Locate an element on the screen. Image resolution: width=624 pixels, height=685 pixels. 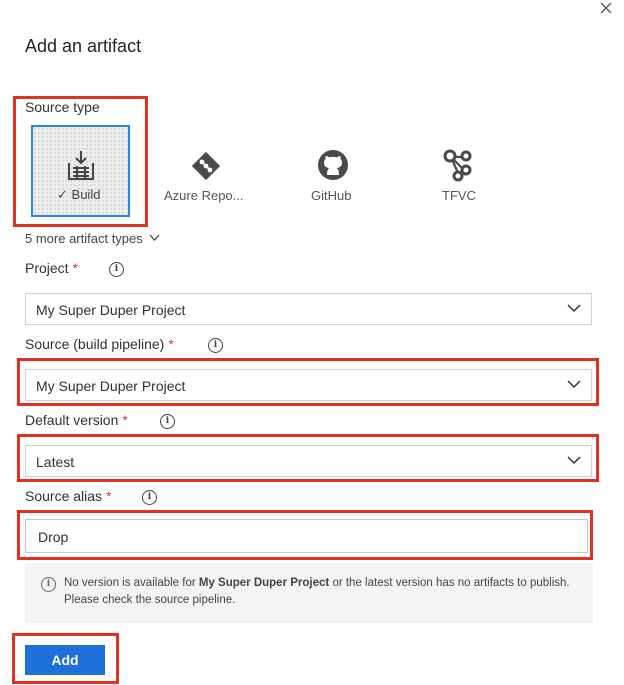
source-label-row: Source (build pipeline) * is located at coordinates (99, 344).